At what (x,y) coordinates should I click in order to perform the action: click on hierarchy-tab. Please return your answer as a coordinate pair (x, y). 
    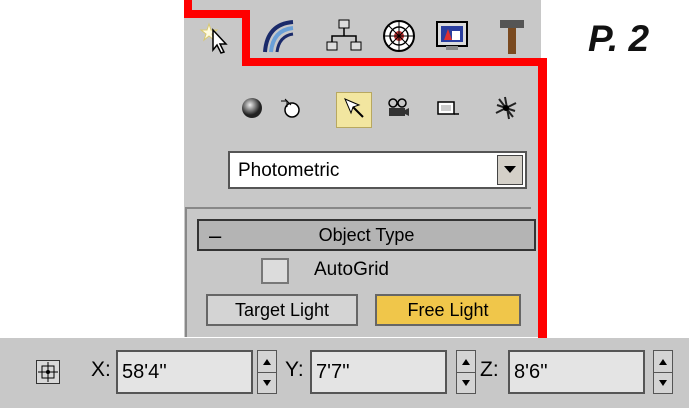
    Looking at the image, I should click on (344, 38).